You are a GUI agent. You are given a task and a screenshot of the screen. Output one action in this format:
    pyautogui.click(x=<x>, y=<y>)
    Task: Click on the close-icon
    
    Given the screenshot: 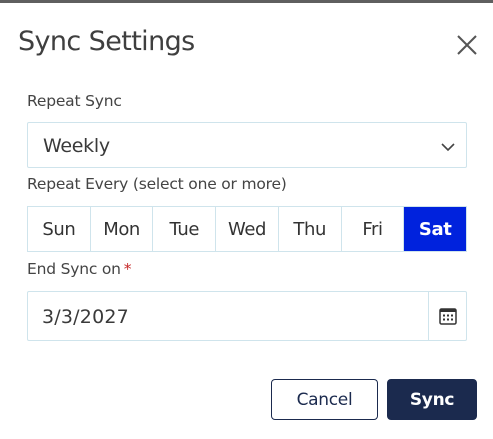 What is the action you would take?
    pyautogui.click(x=467, y=45)
    